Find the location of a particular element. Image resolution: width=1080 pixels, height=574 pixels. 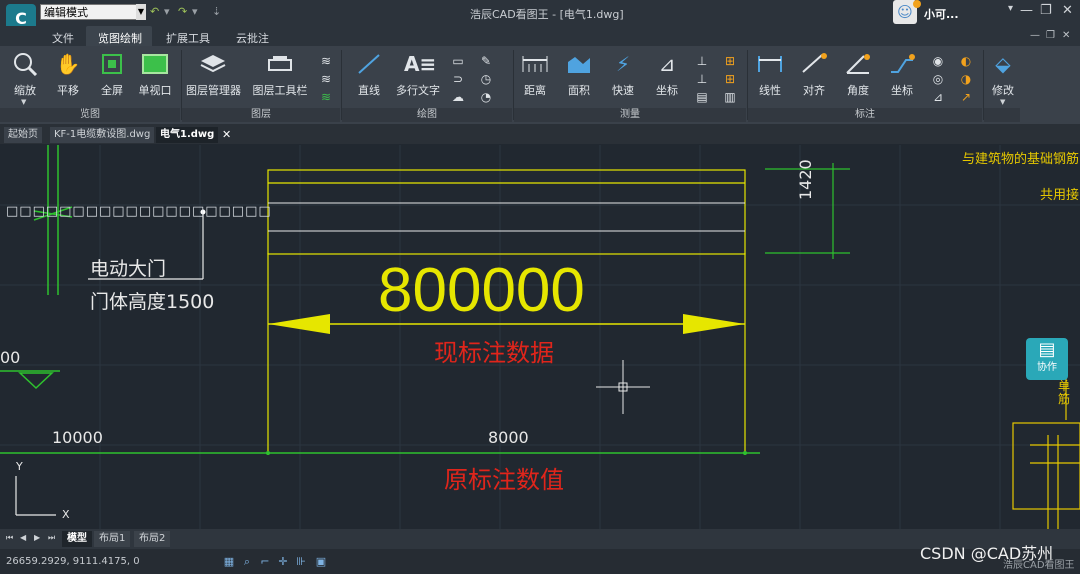

area-button: 面积 is located at coordinates (579, 75).